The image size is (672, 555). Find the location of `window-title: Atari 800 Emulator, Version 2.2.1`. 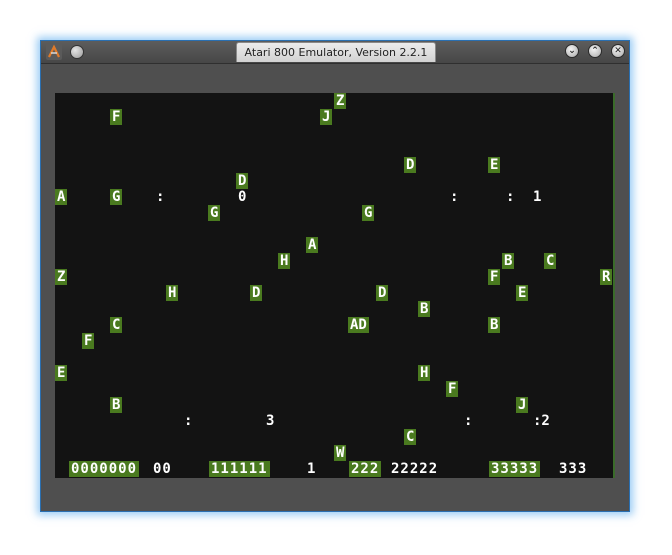

window-title: Atari 800 Emulator, Version 2.2.1 is located at coordinates (336, 52).